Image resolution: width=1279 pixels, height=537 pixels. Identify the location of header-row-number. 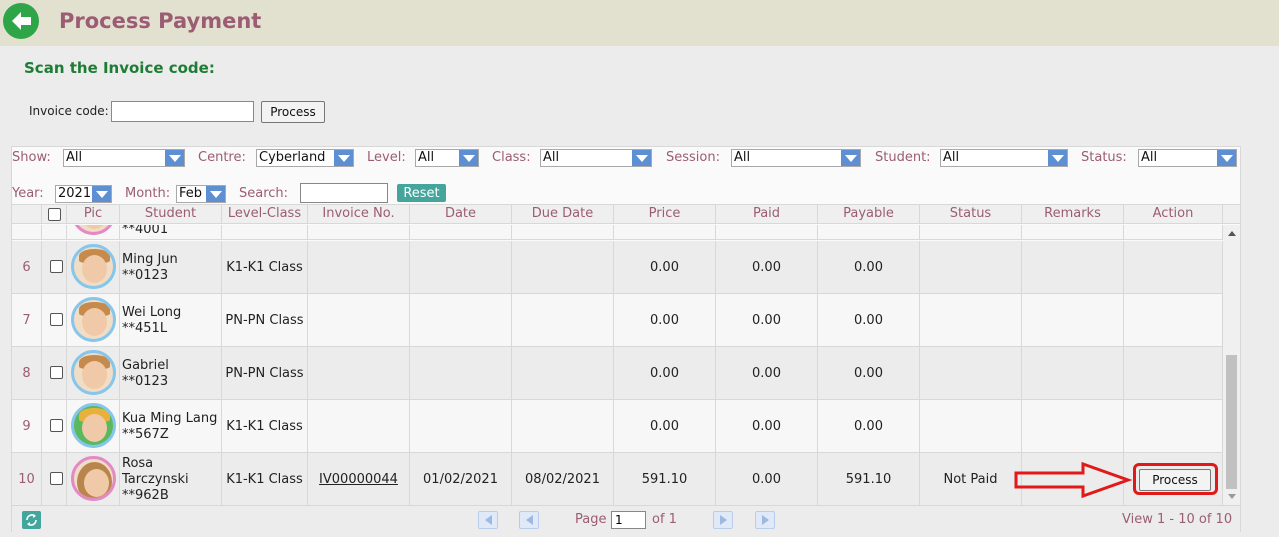
(27, 214).